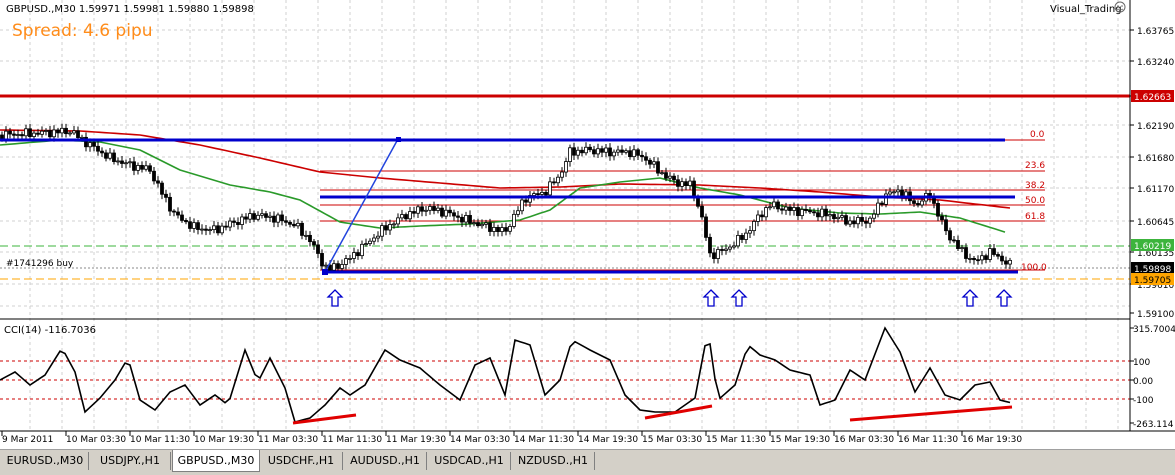 This screenshot has width=1175, height=475. What do you see at coordinates (216, 461) in the screenshot?
I see `tab-gbpusd: GBPUSD.,M30` at bounding box center [216, 461].